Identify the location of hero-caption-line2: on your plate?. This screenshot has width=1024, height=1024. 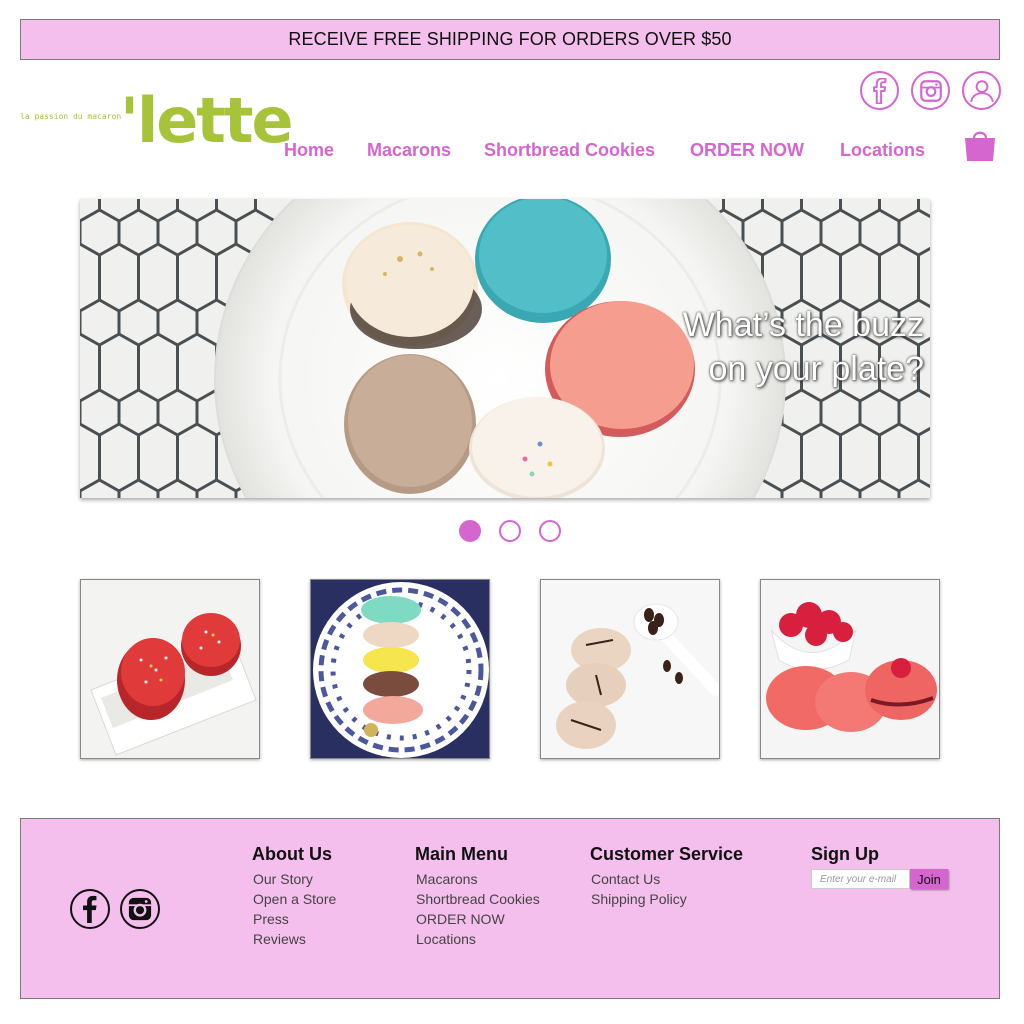
(816, 369).